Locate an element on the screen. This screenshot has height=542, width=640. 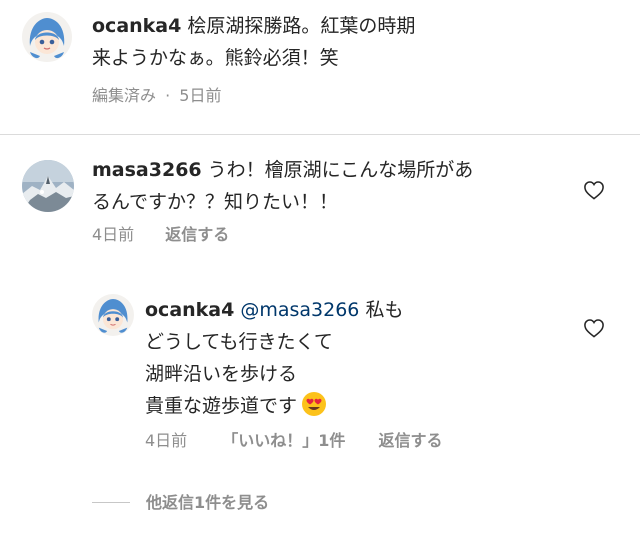
comment-time: 4日前 is located at coordinates (113, 235).